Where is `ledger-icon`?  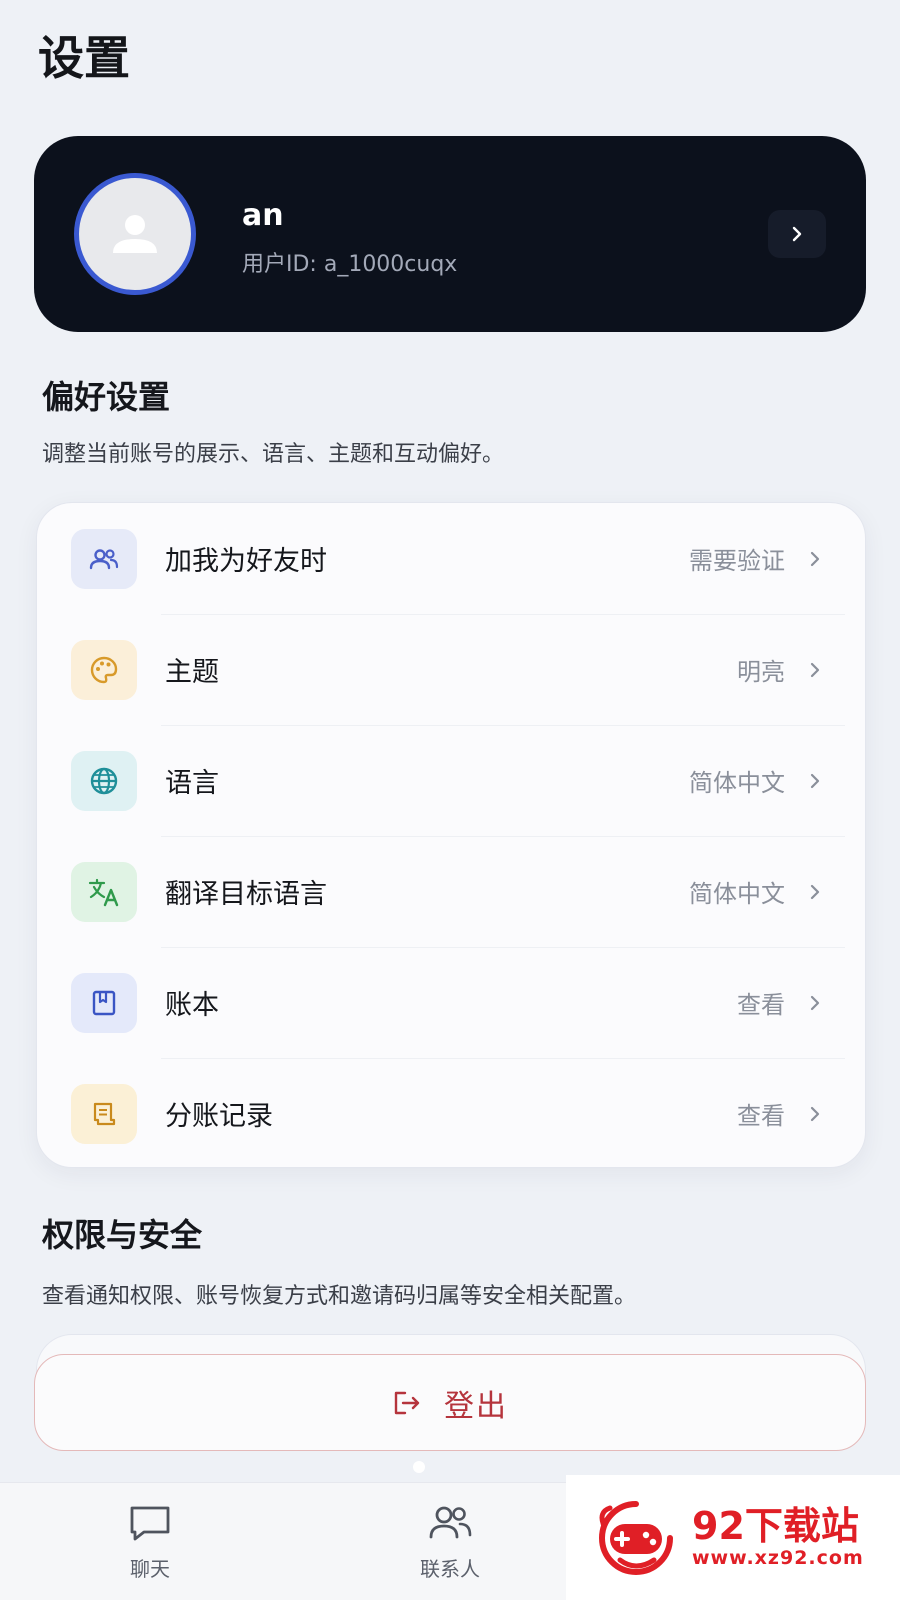
ledger-icon is located at coordinates (104, 1002).